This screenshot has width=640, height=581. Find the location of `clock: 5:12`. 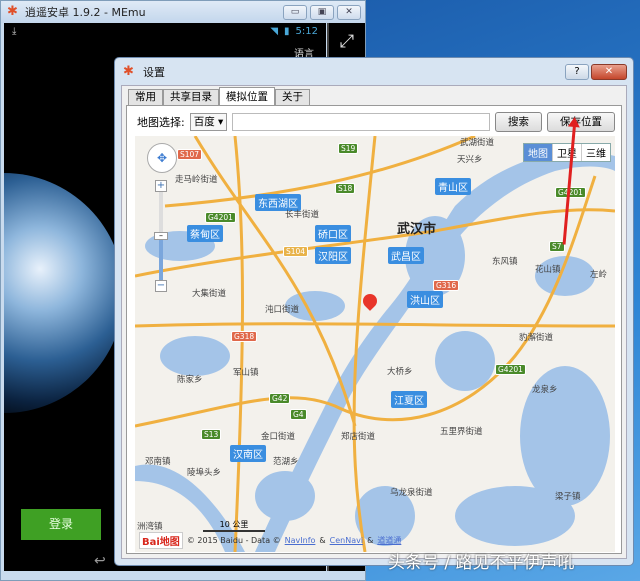

clock: 5:12 is located at coordinates (306, 31).